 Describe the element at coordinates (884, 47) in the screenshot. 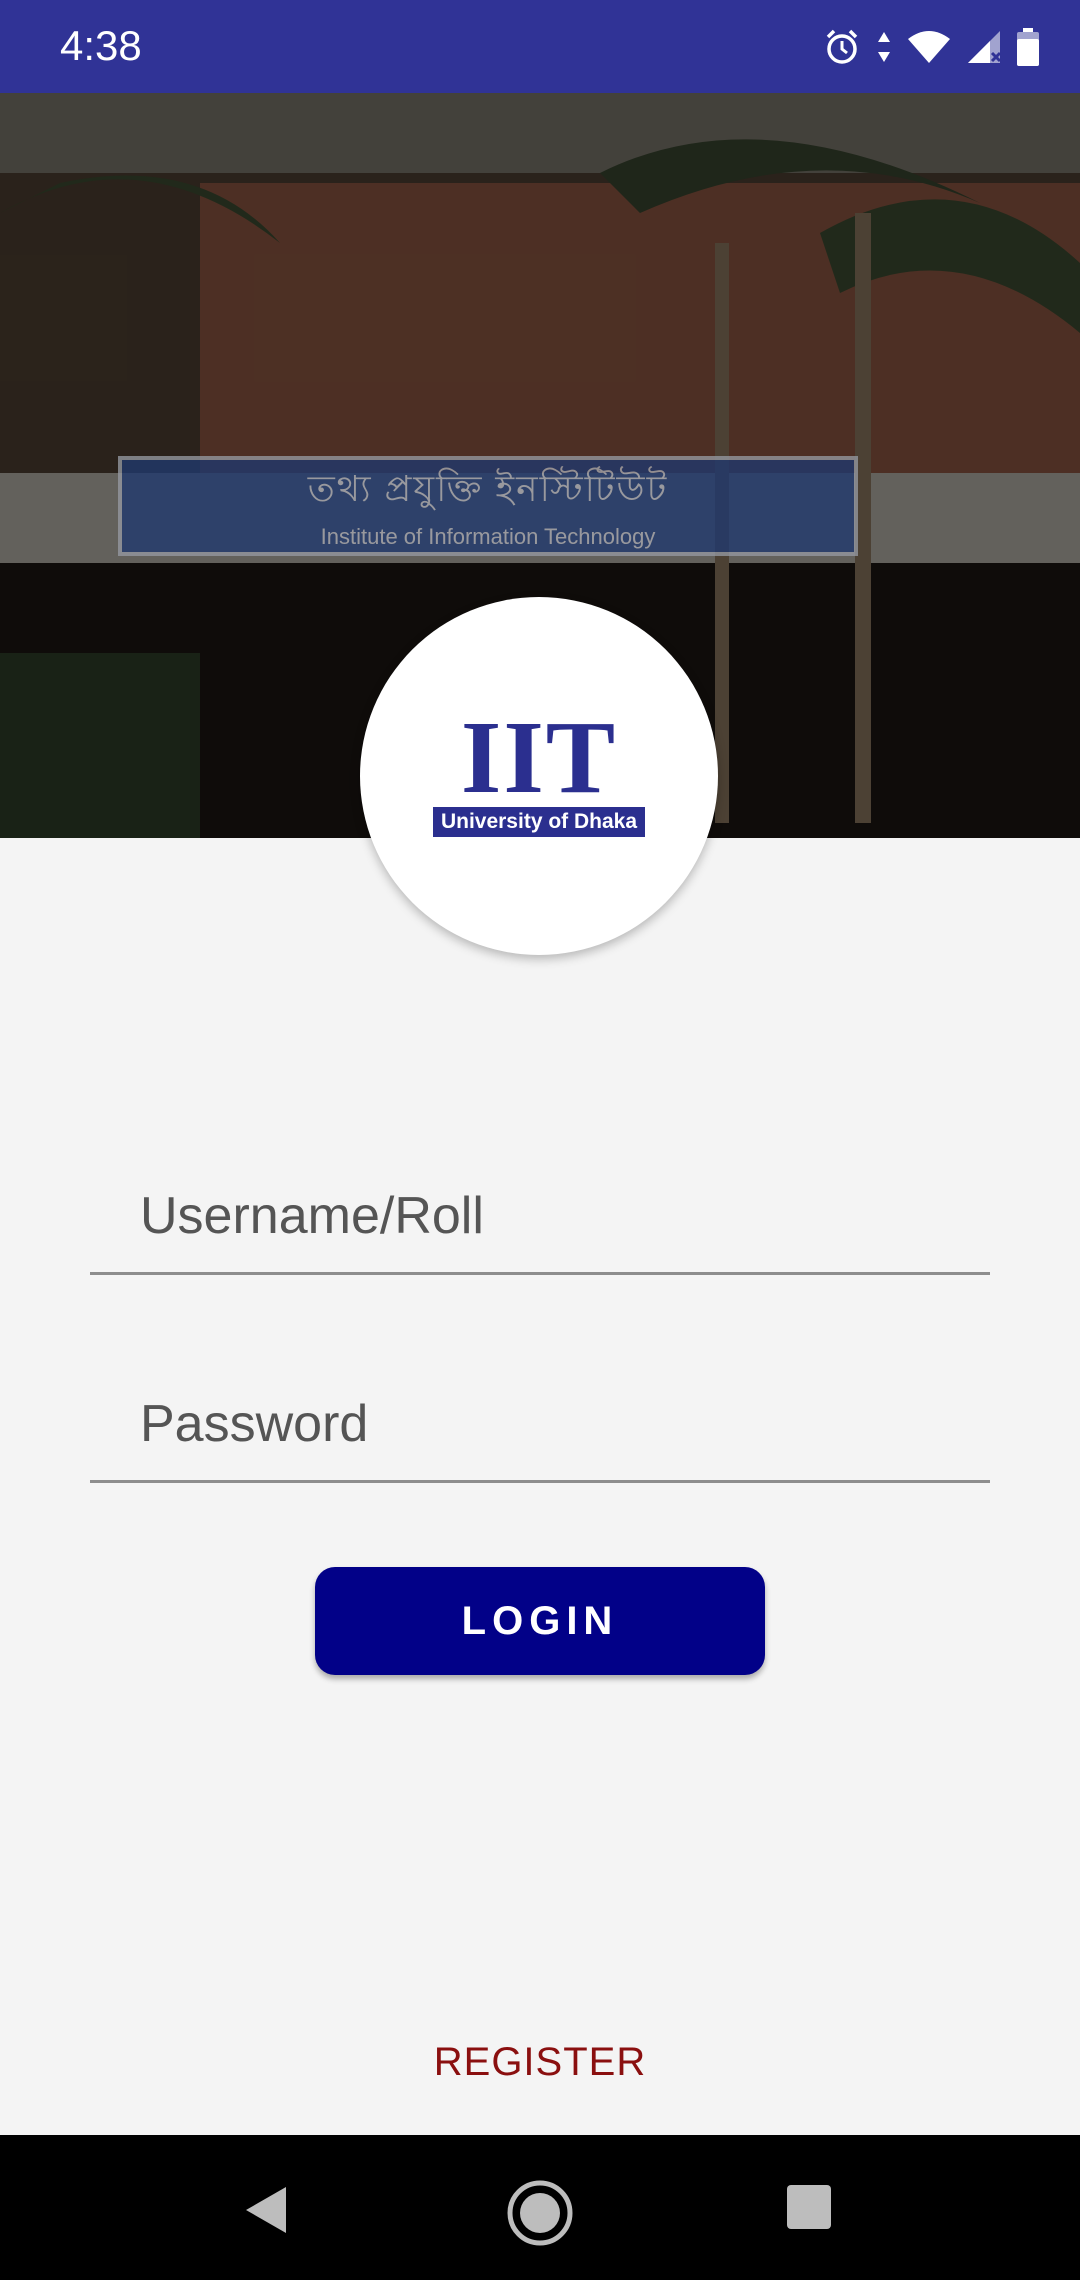

I see `data-arrows-icon` at that location.